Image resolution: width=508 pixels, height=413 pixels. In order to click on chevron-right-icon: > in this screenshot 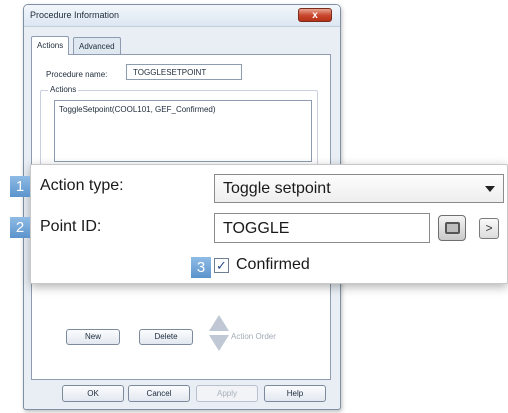, I will do `click(489, 228)`.